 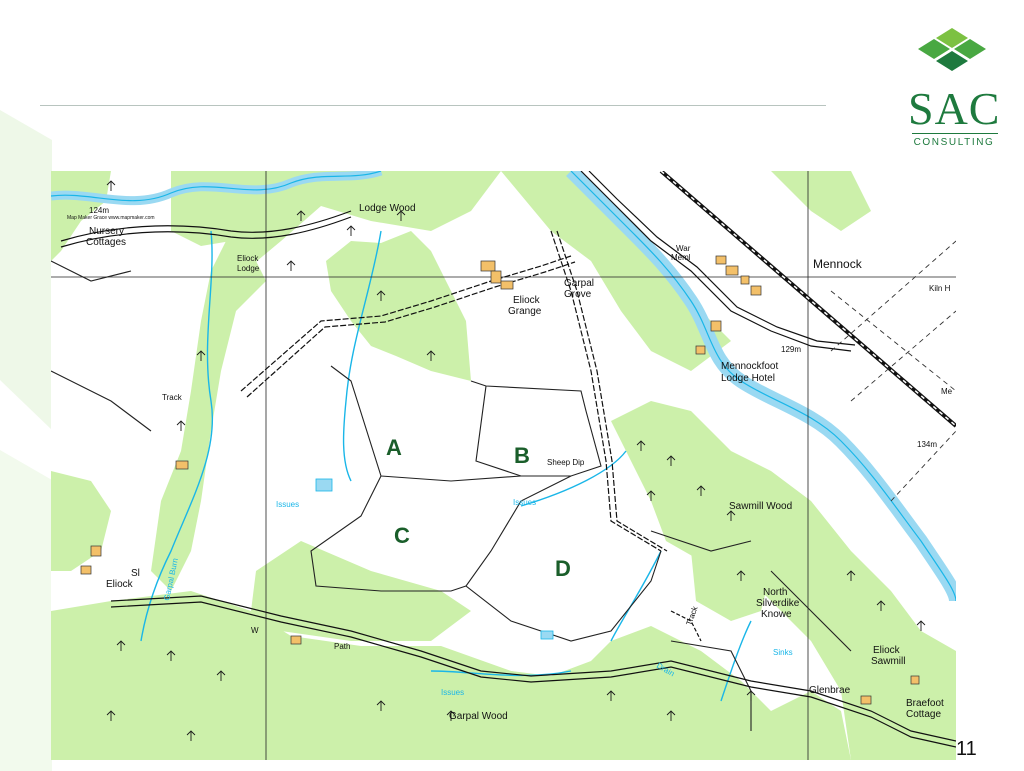 I want to click on woodland-east, so click(x=821, y=201).